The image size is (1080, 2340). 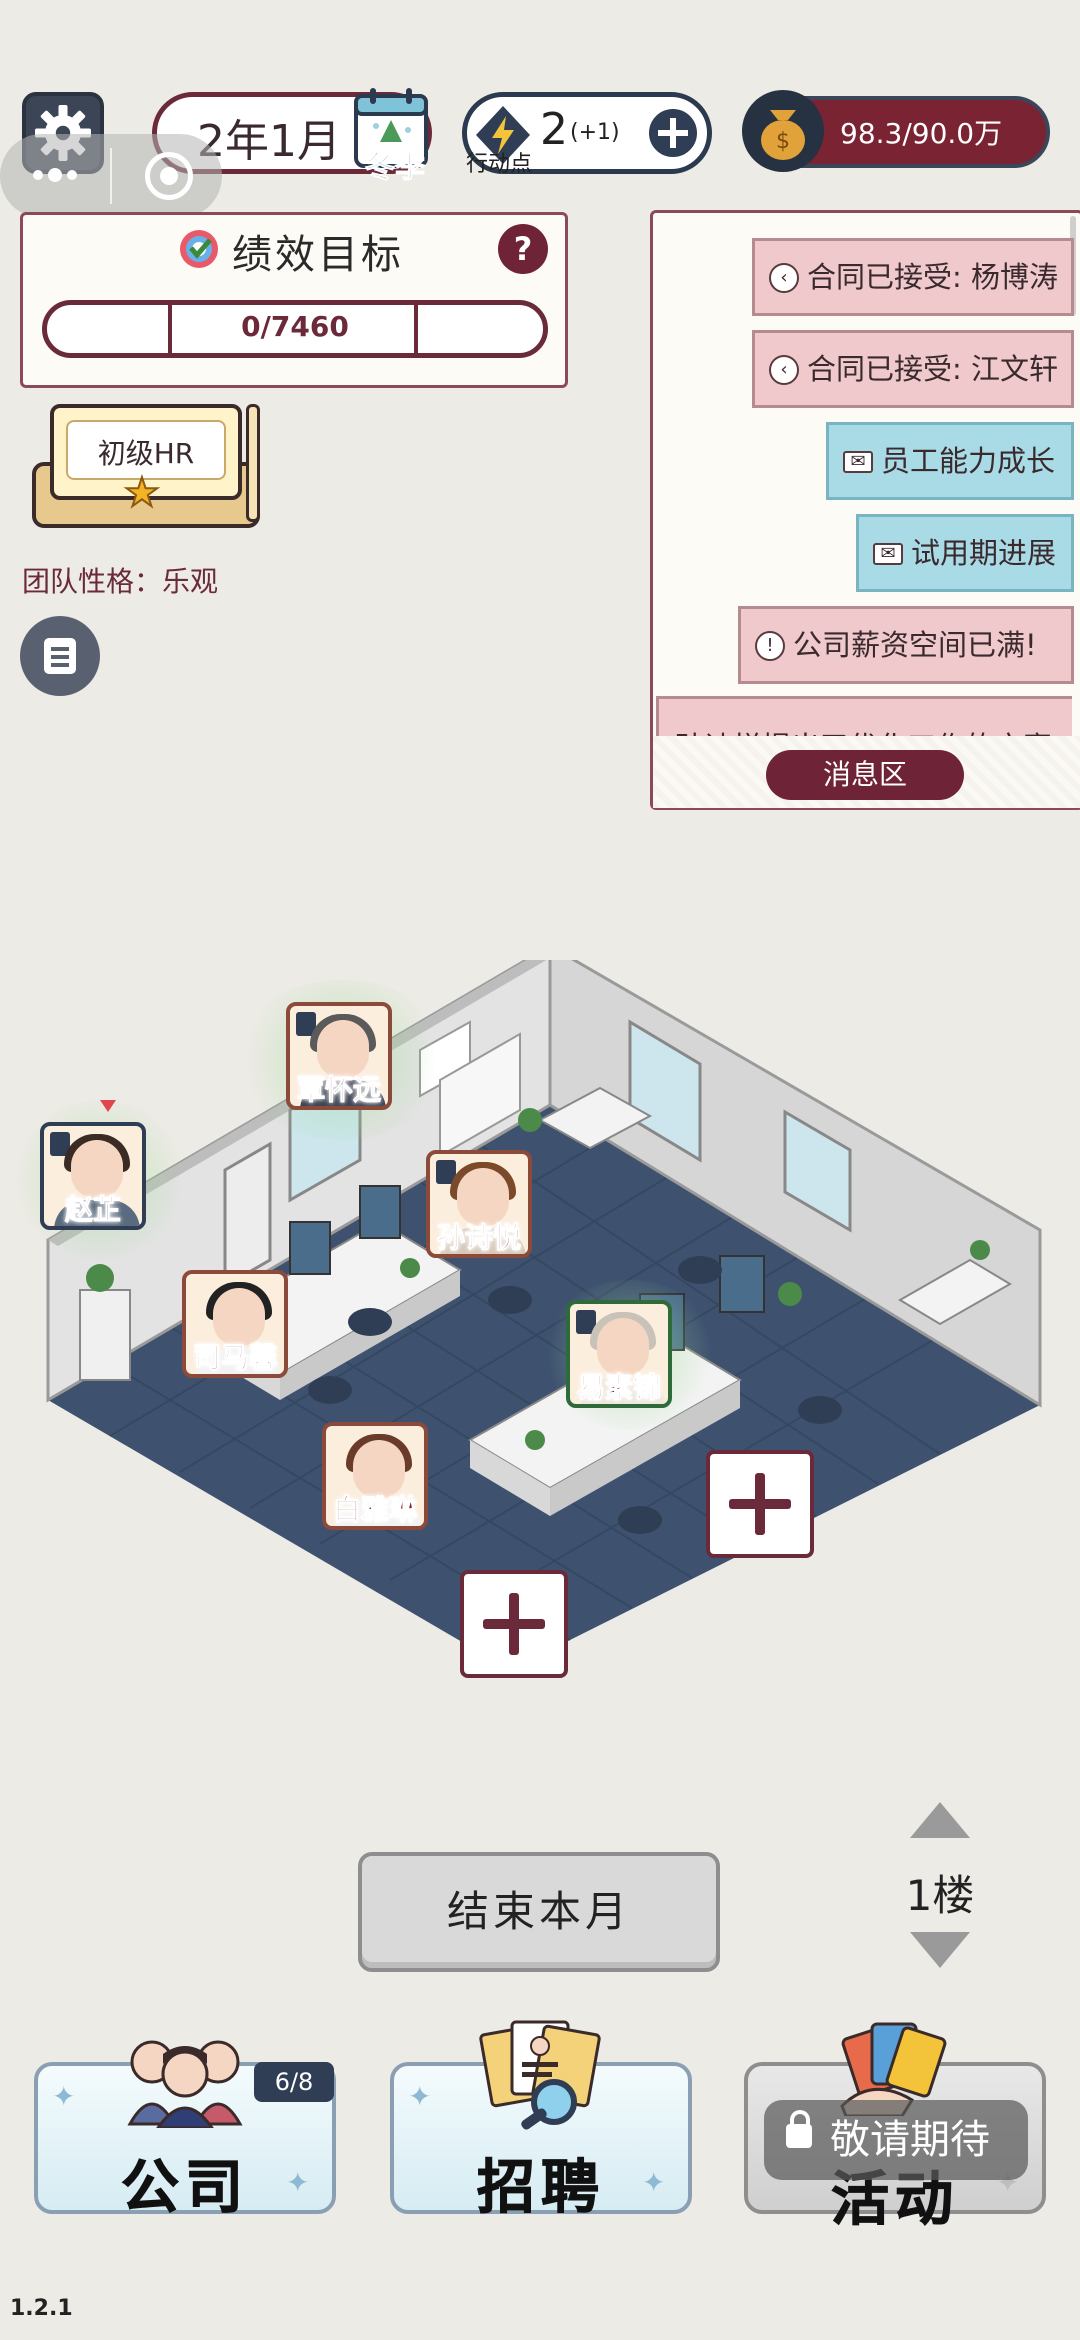 I want to click on message-item: ✉ 员工能力成长, so click(x=950, y=461).